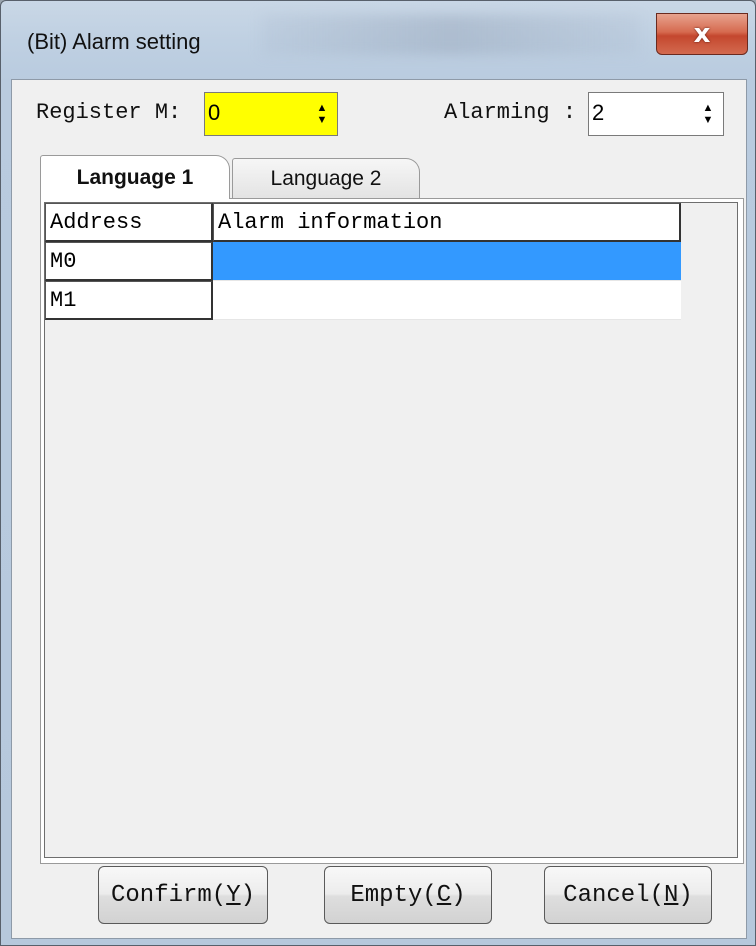 Image resolution: width=756 pixels, height=946 pixels. Describe the element at coordinates (248, 895) in the screenshot. I see `confirm-button-label-close: )` at that location.